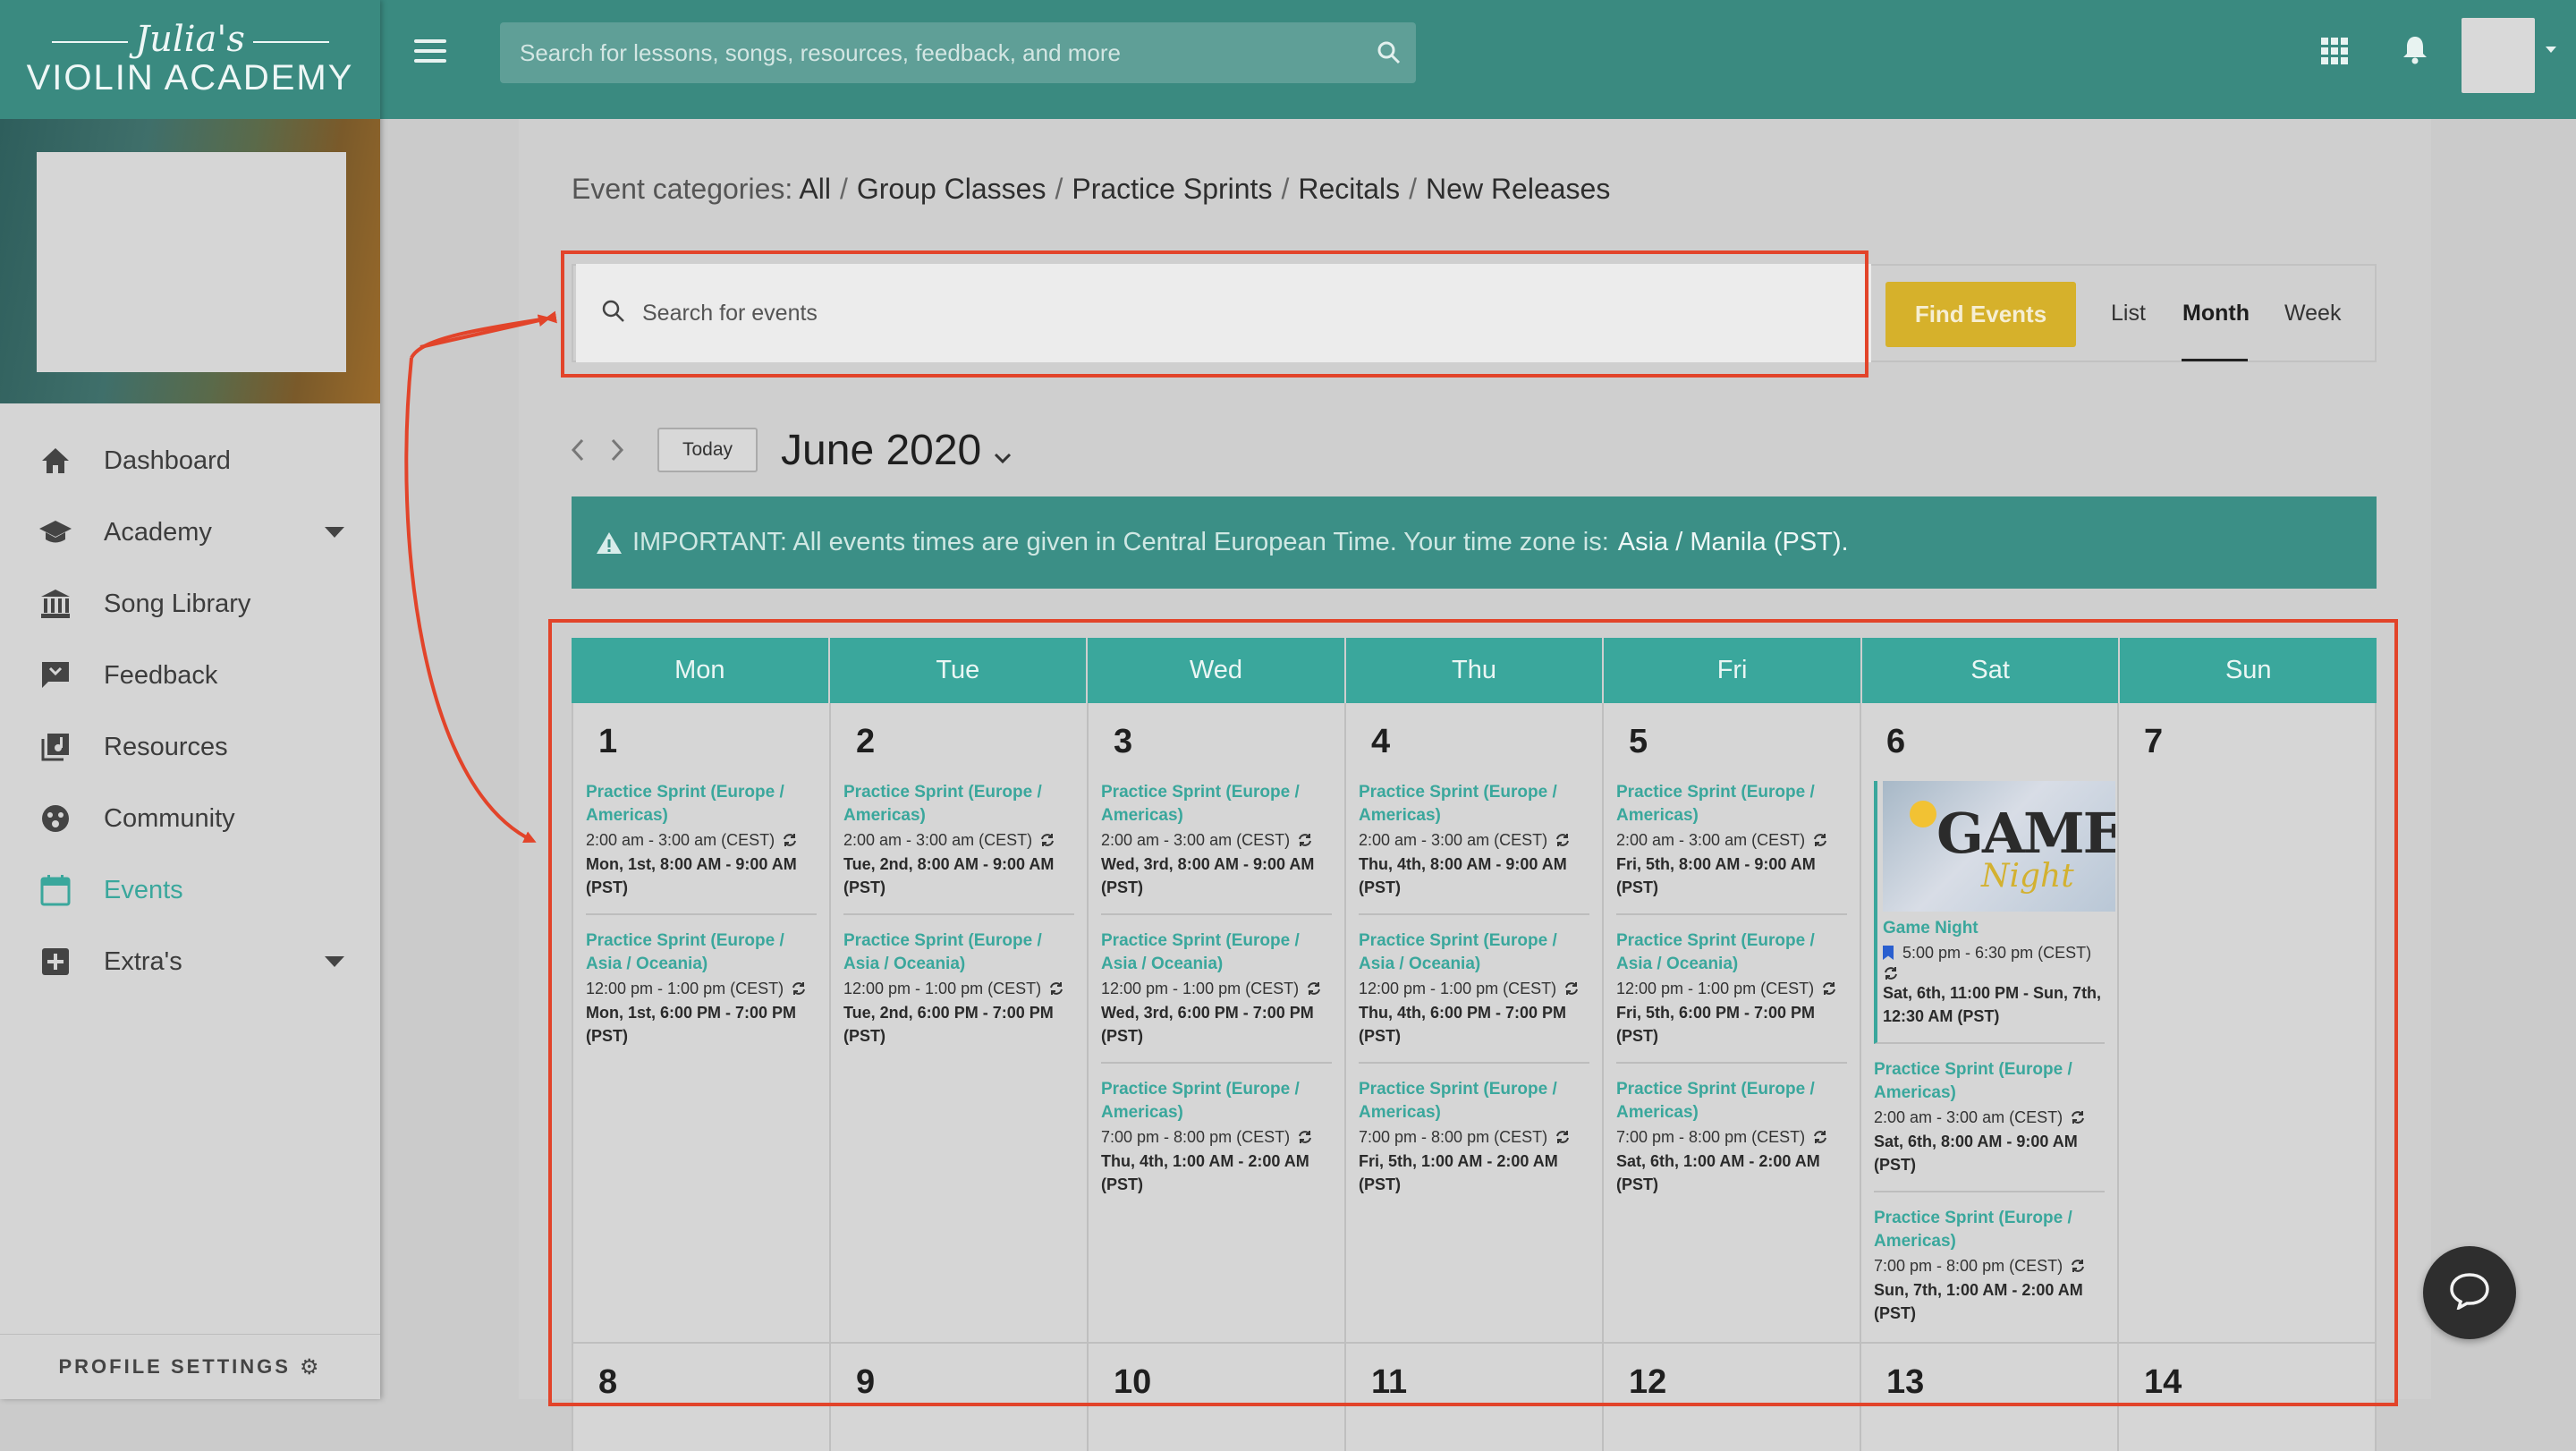 The image size is (2576, 1451). What do you see at coordinates (617, 450) in the screenshot?
I see `chevron-right-icon` at bounding box center [617, 450].